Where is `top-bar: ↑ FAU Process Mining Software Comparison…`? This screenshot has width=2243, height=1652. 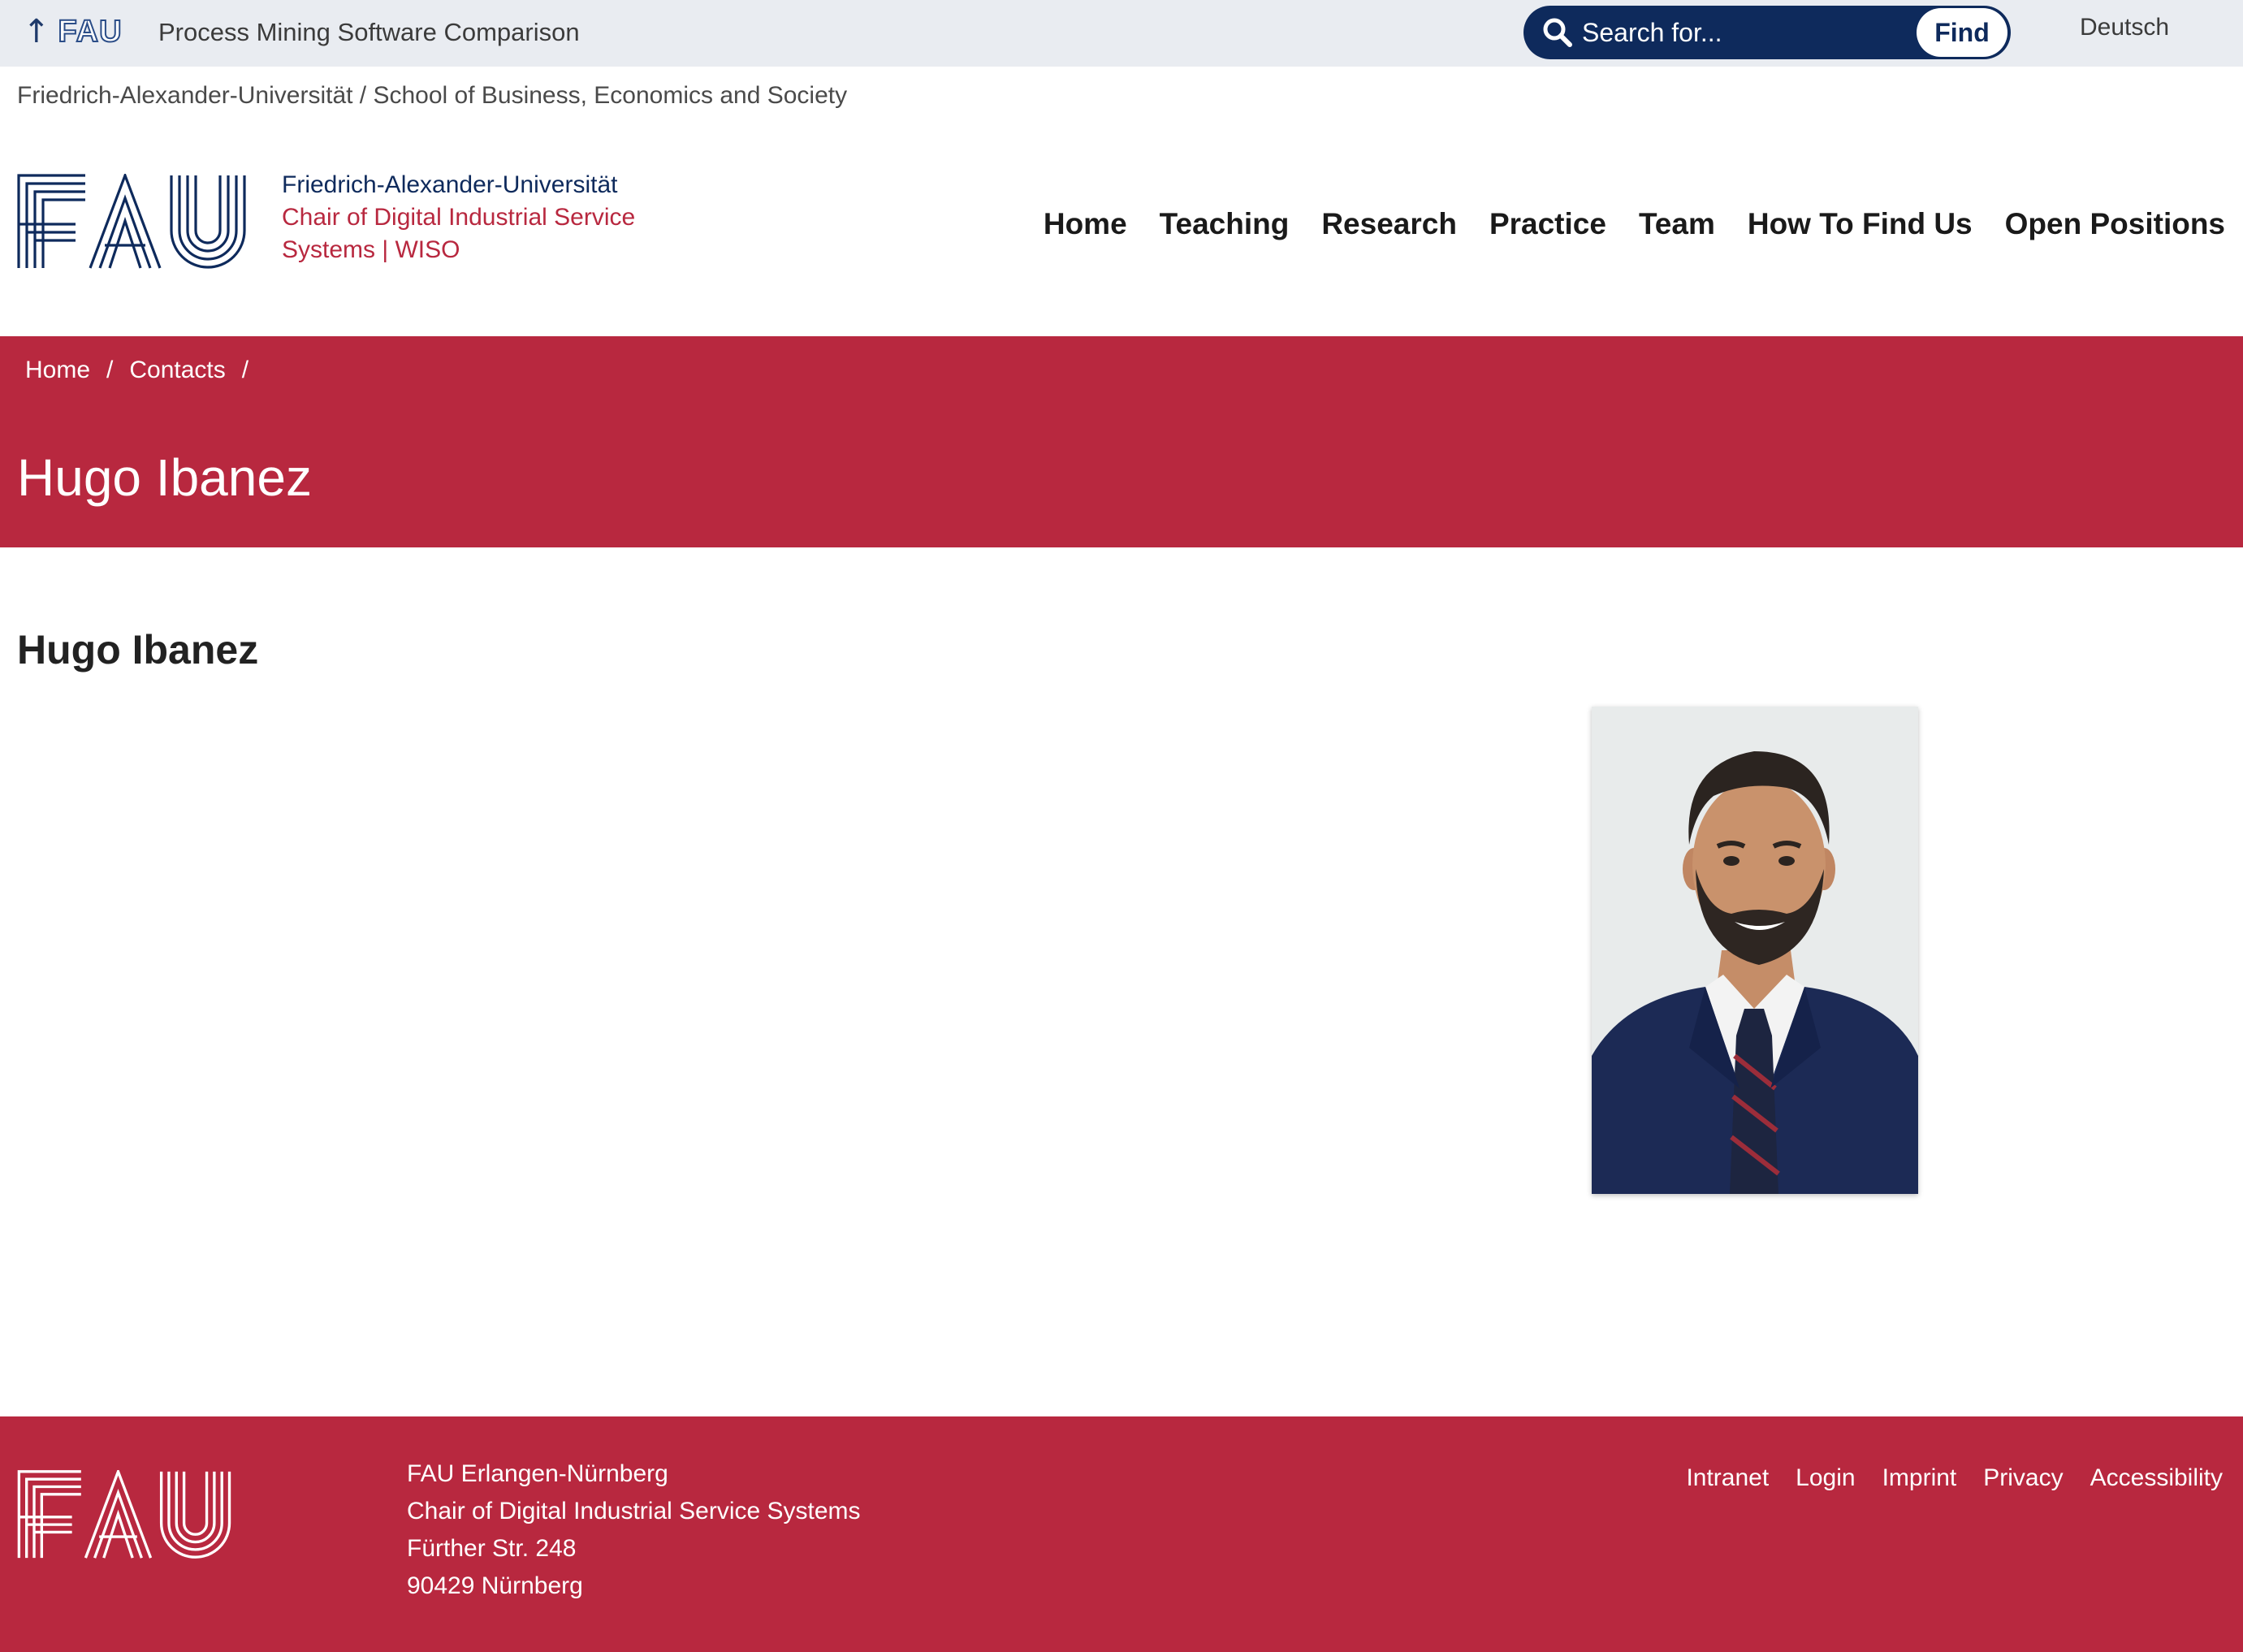 top-bar: ↑ FAU Process Mining Software Comparison… is located at coordinates (1121, 33).